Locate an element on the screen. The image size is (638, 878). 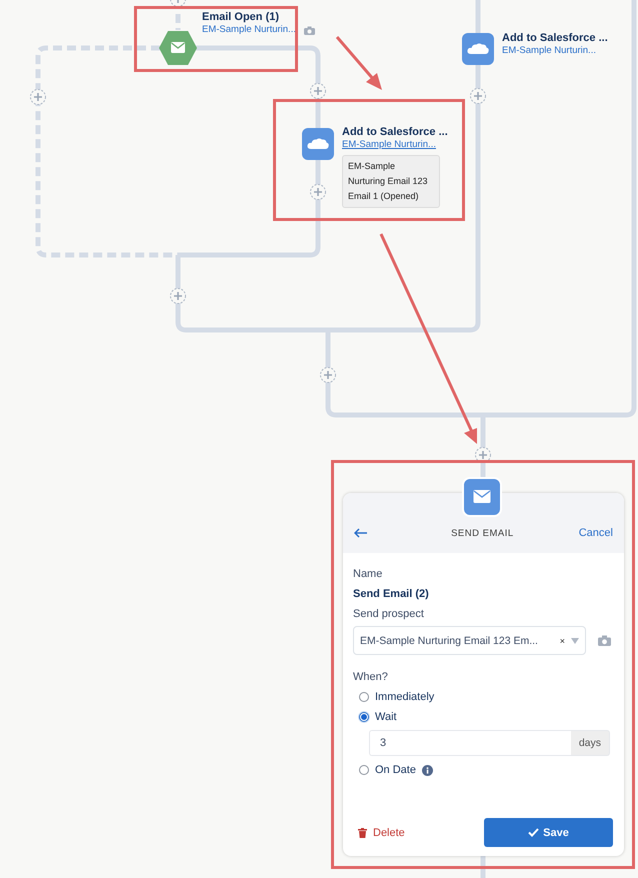
option-label: Wait is located at coordinates (386, 717).